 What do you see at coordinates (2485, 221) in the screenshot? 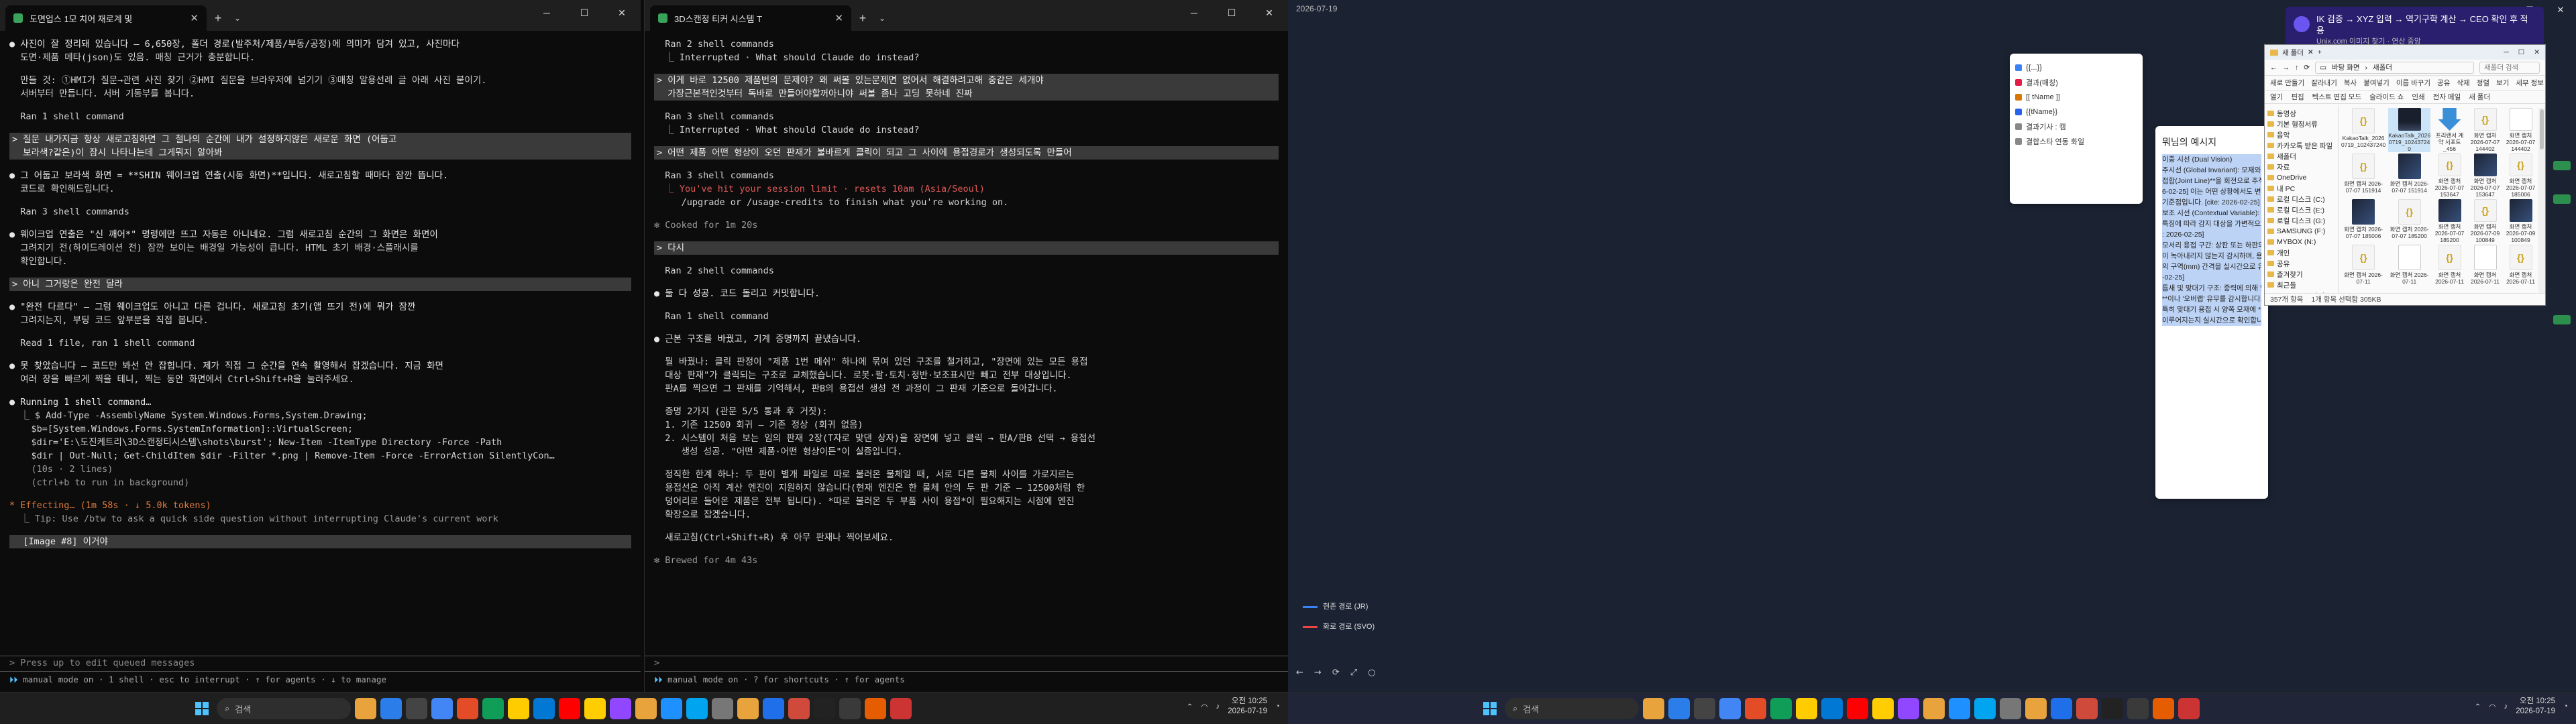
I see `file-item: {} 화면 캡처 2026-07-09 100849` at bounding box center [2485, 221].